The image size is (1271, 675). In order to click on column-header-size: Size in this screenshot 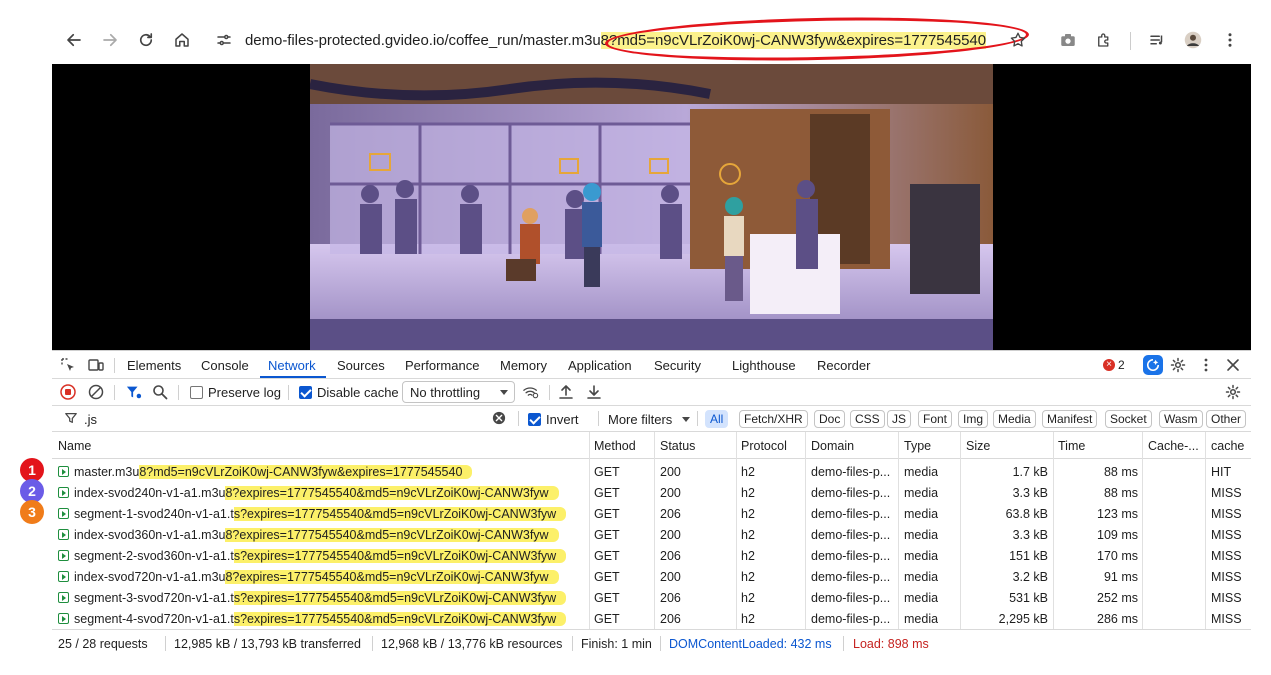, I will do `click(978, 446)`.